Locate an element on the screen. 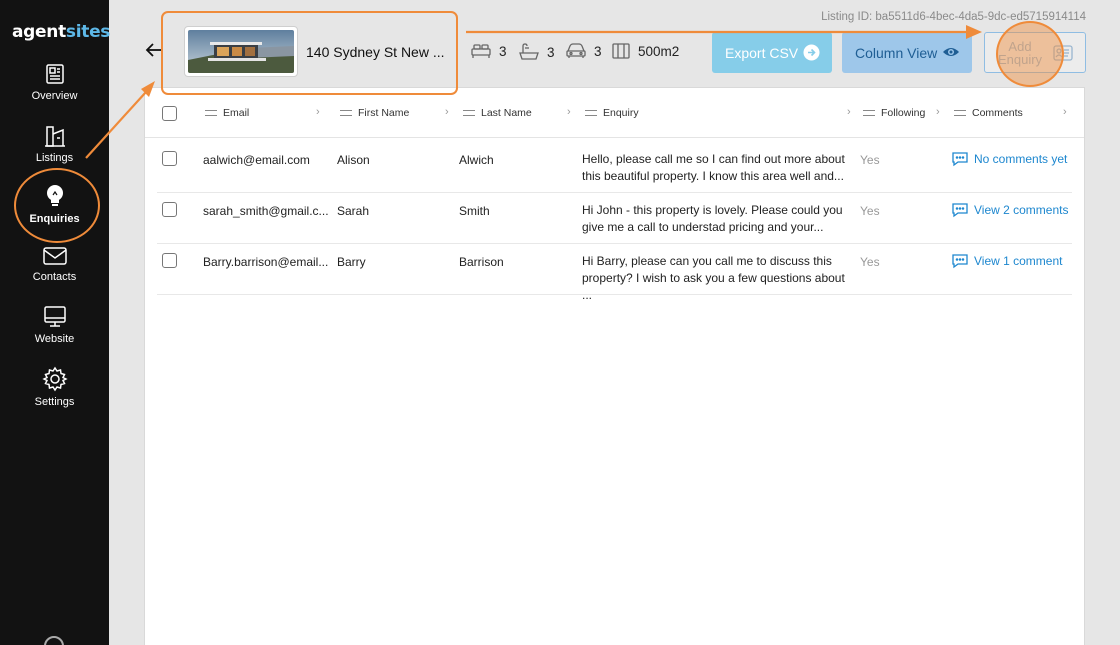 The image size is (1120, 645). comments-link: View 1 comment is located at coordinates (1006, 261).